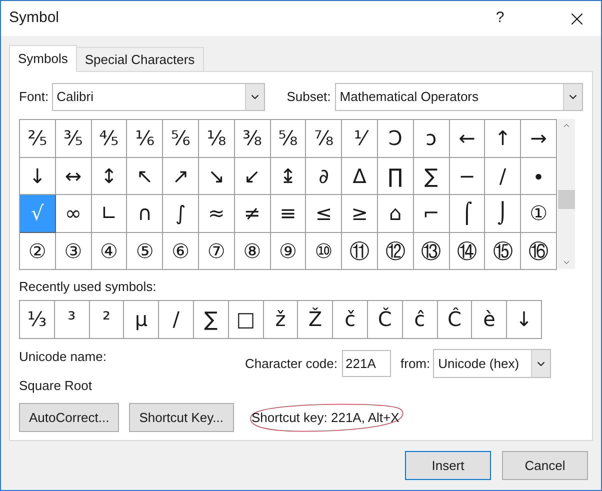 This screenshot has height=491, width=602. I want to click on unicode-name: Square Root, so click(56, 386).